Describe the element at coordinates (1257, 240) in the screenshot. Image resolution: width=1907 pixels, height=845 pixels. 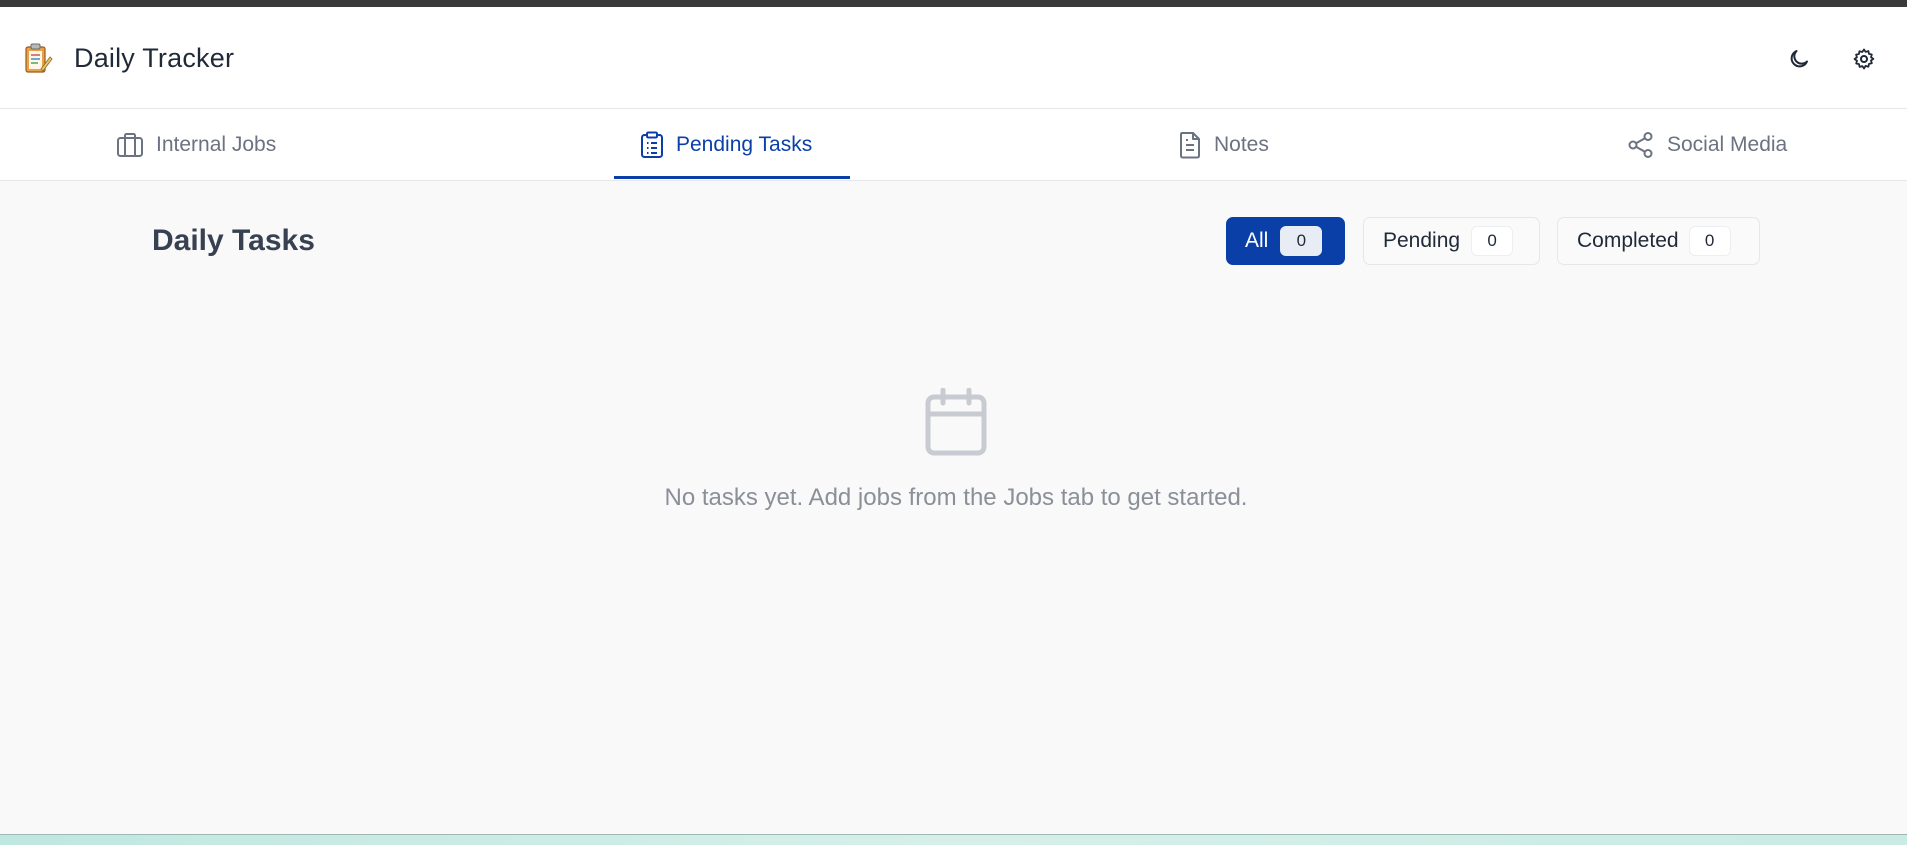
I see `filter-label: All` at that location.